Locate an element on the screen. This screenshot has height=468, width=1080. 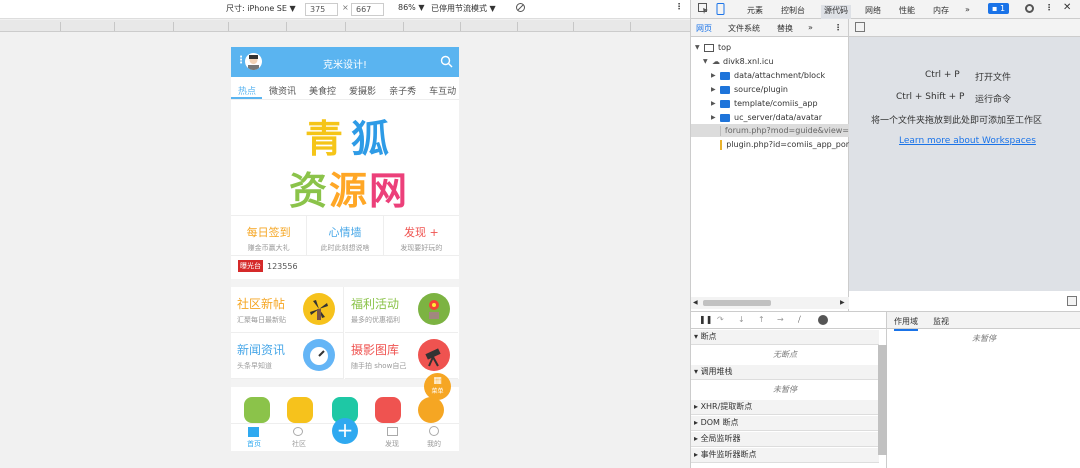
section-xhr-breakpoints: ▸ XHR/提取断点 is located at coordinates (785, 407).